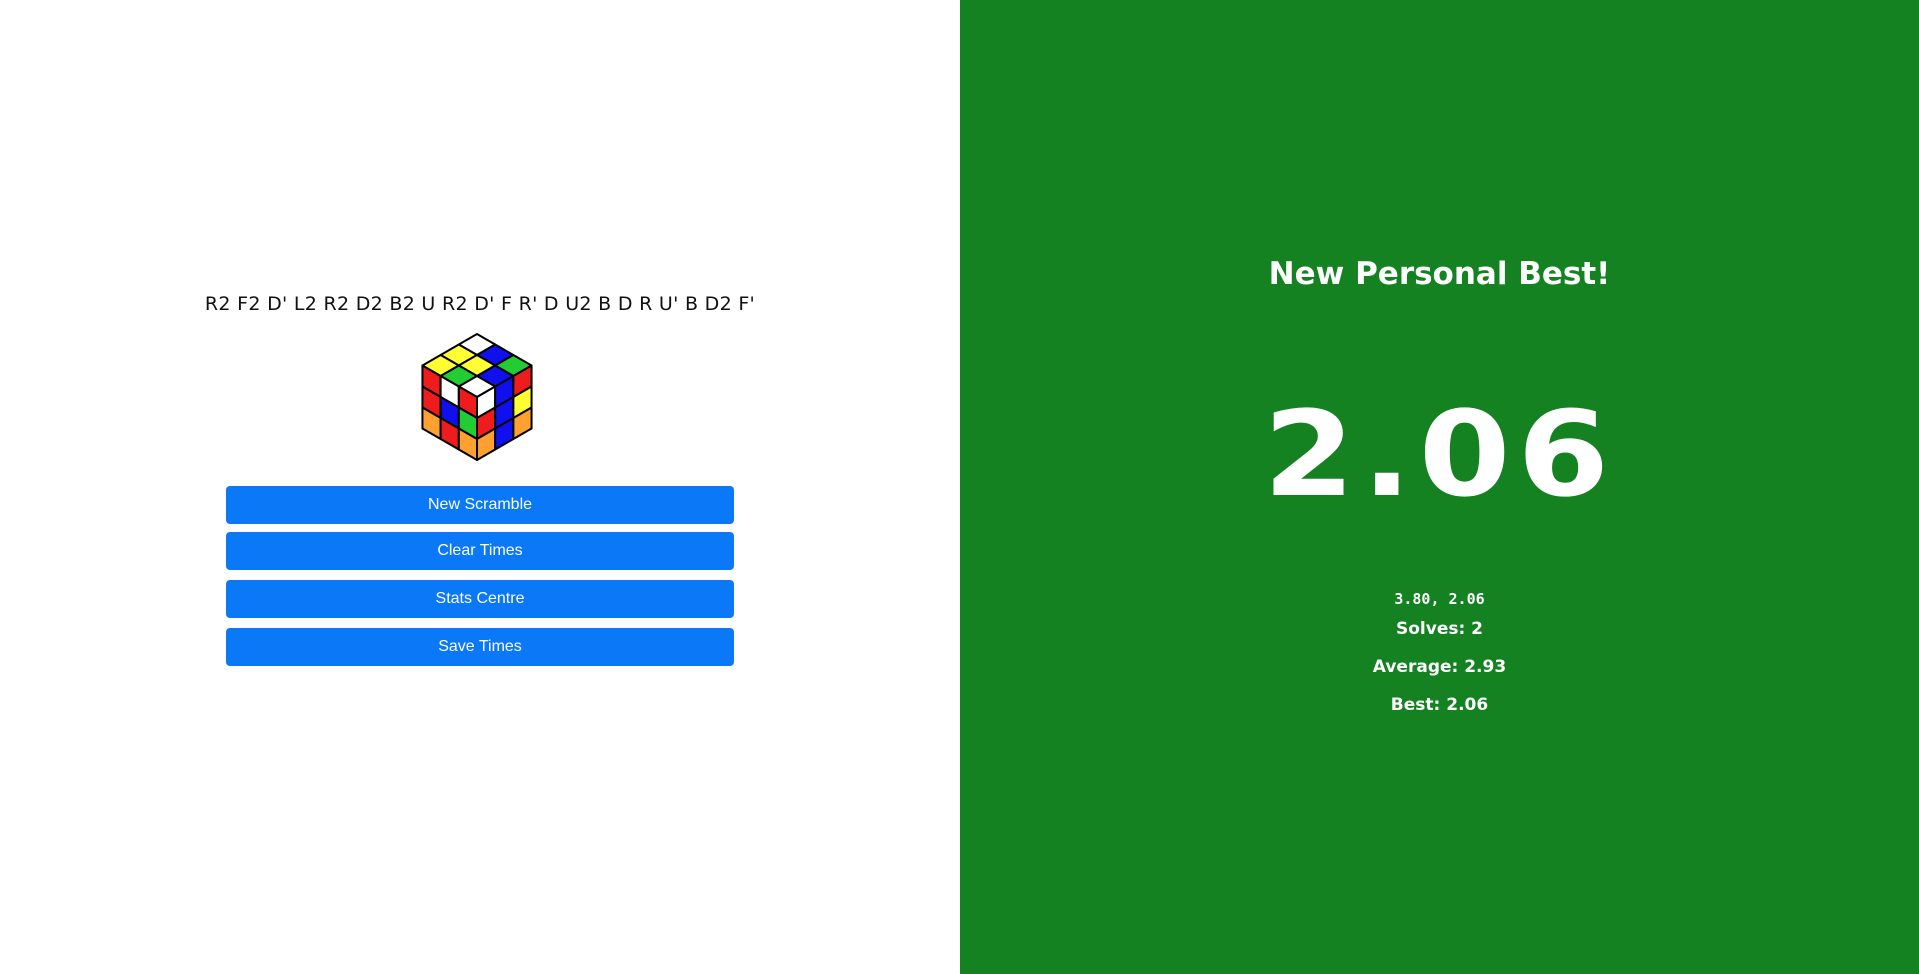 This screenshot has height=974, width=1919. Describe the element at coordinates (1439, 705) in the screenshot. I see `best-time: Best: 2.06` at that location.